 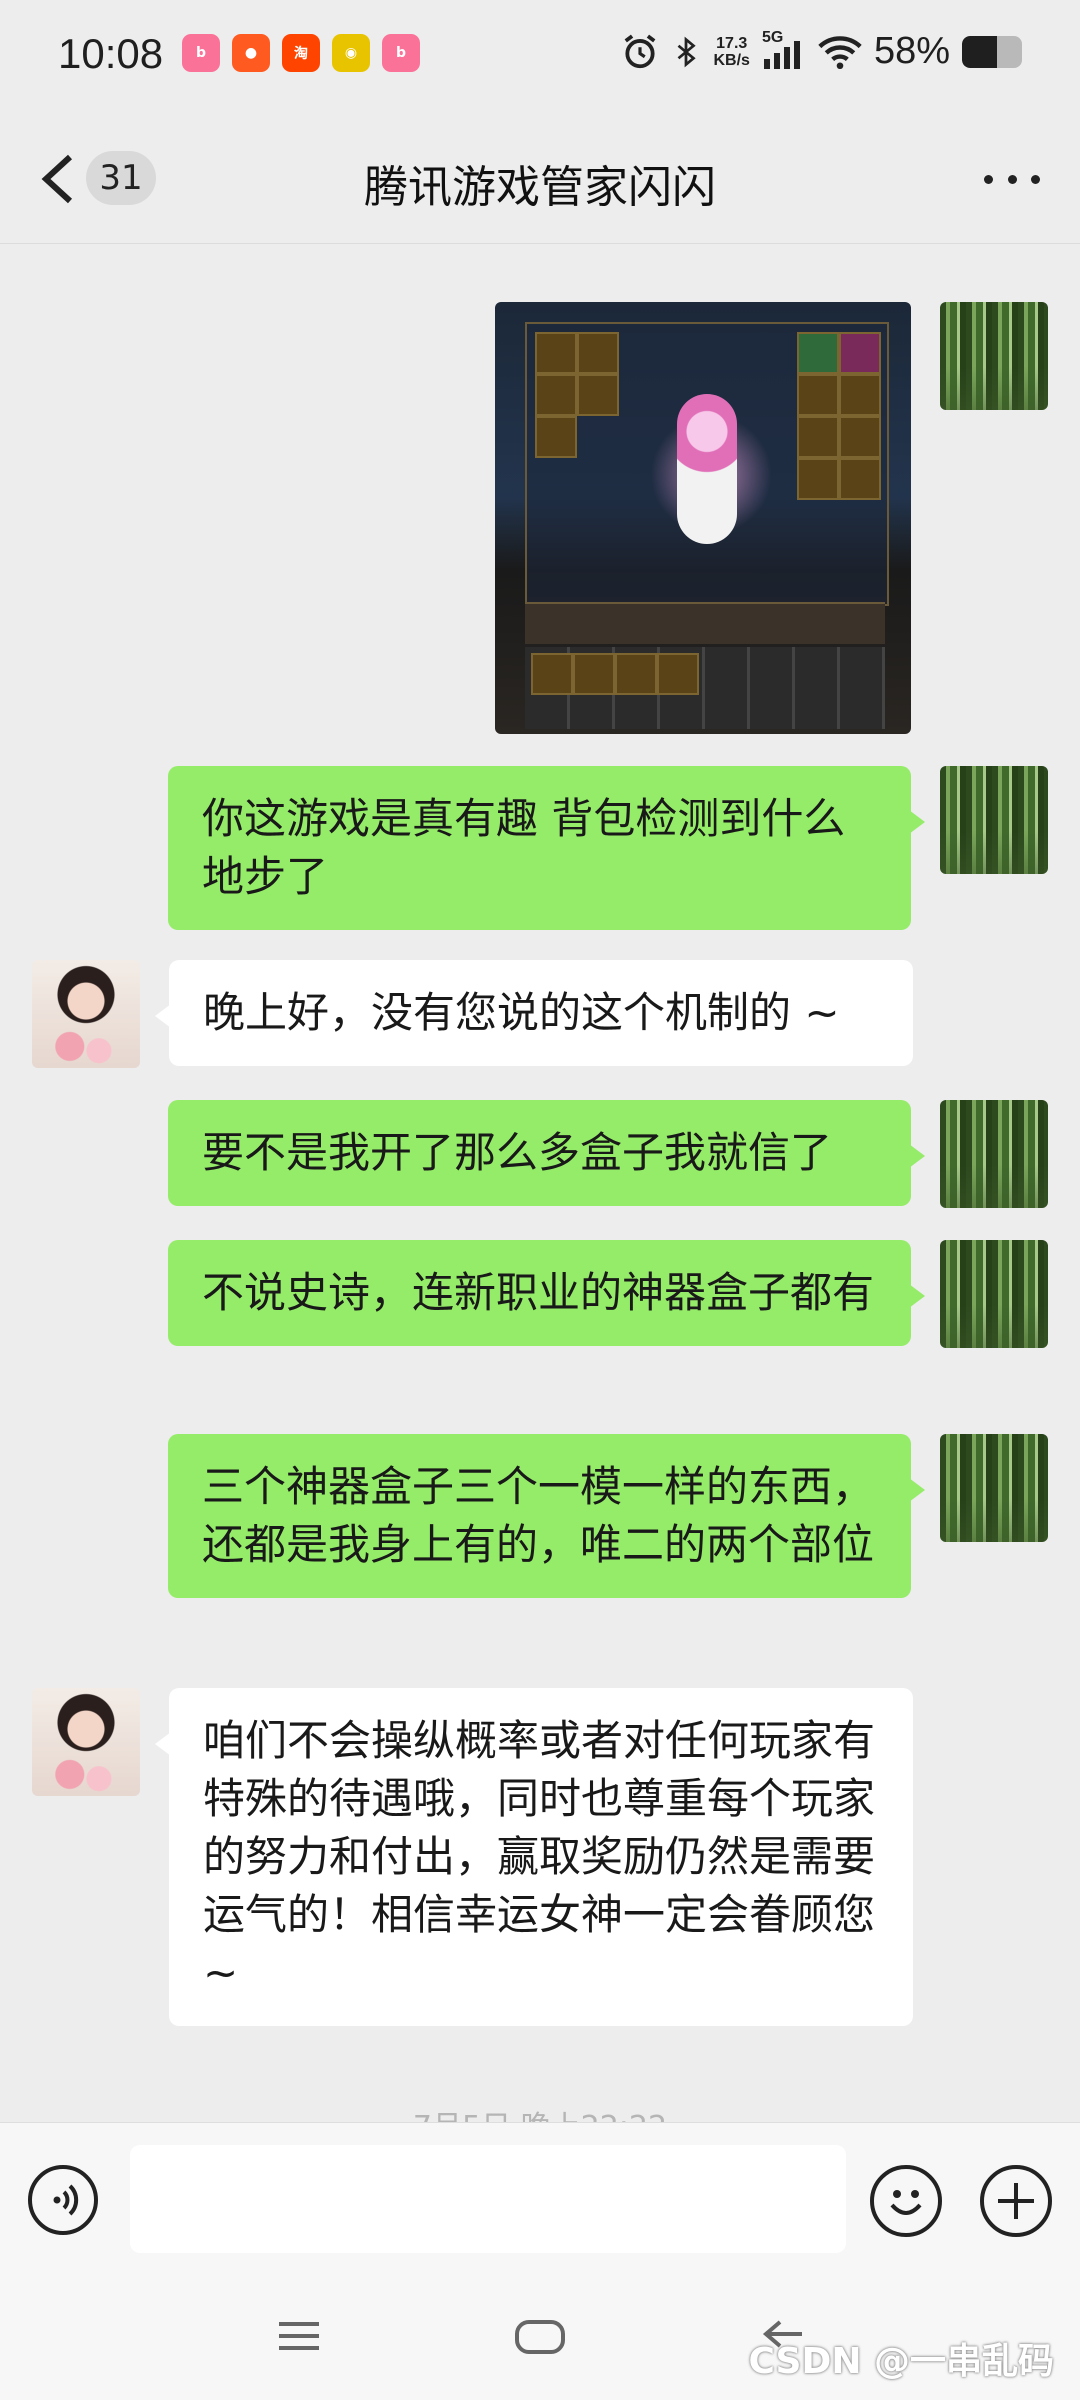 What do you see at coordinates (731, 51) in the screenshot?
I see `network-speed: 17.3 KB/s` at bounding box center [731, 51].